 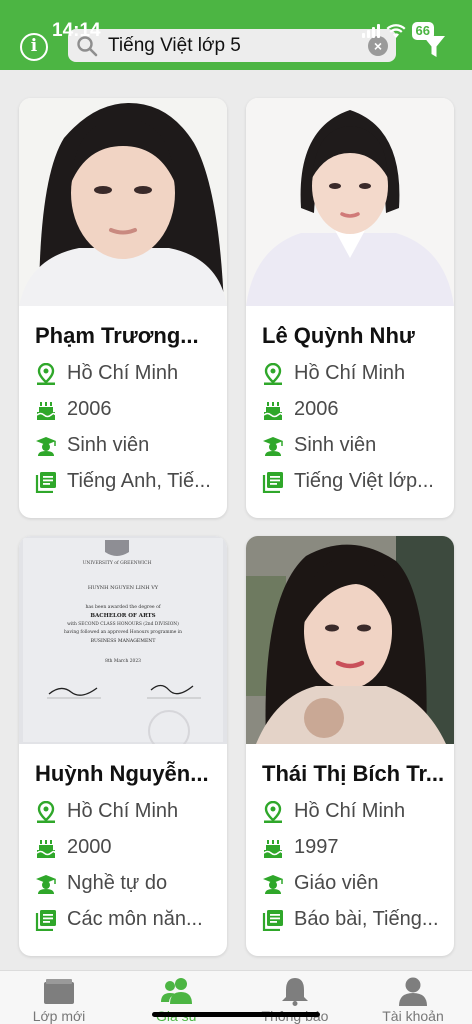 I want to click on birth-year-row: 1997, so click(x=300, y=847).